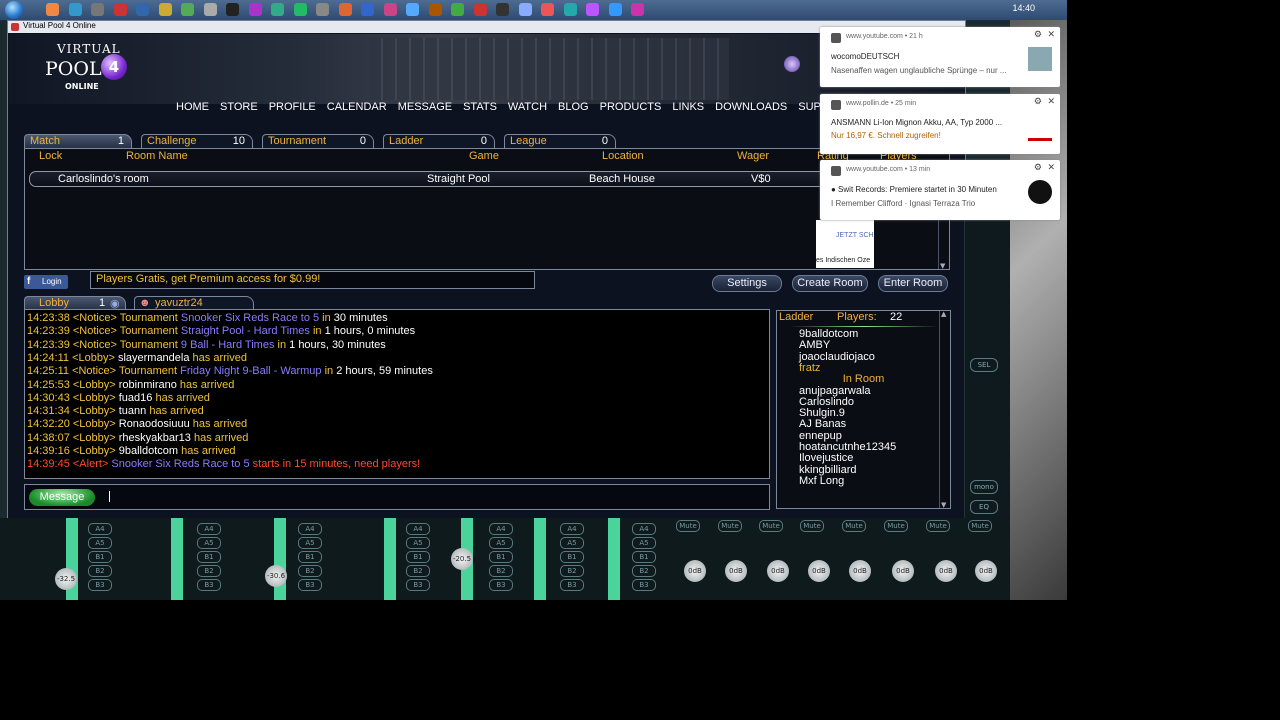 The height and width of the screenshot is (720, 1280). Describe the element at coordinates (14, 10) in the screenshot. I see `start-button` at that location.